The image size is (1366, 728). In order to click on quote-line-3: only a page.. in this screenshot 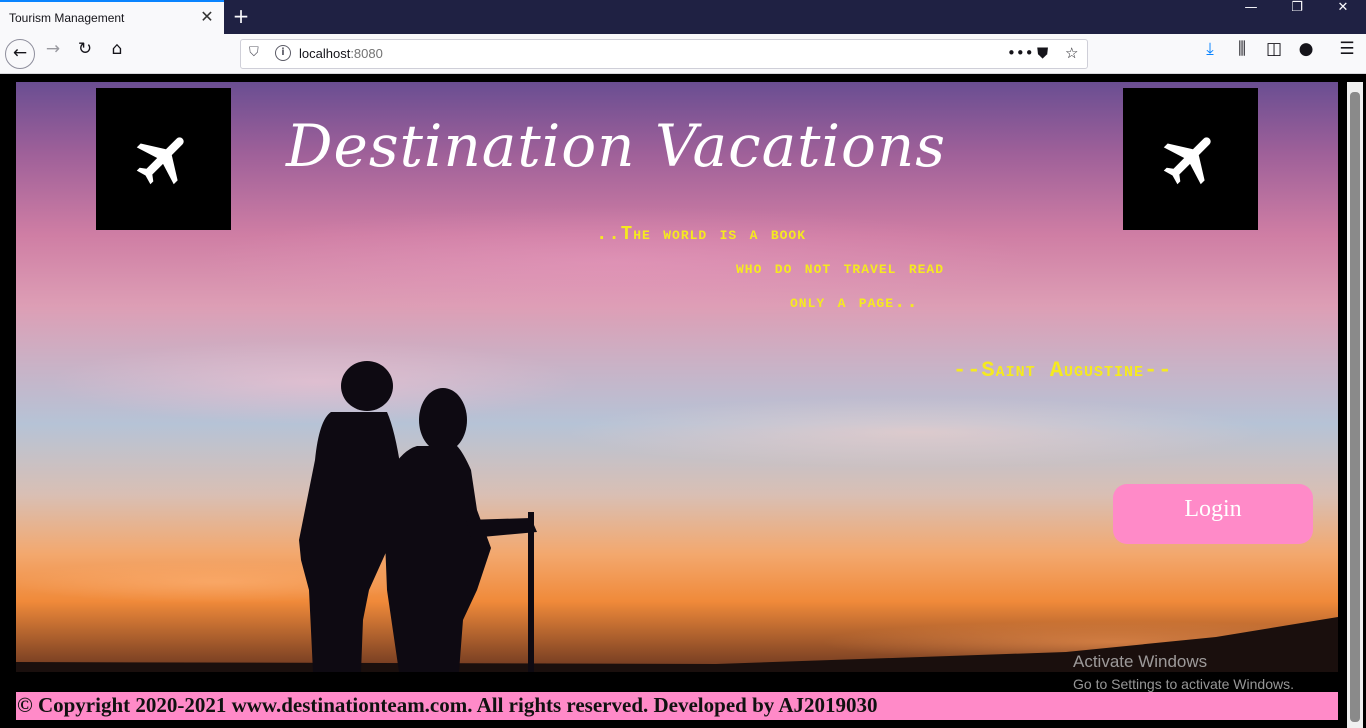, I will do `click(854, 302)`.